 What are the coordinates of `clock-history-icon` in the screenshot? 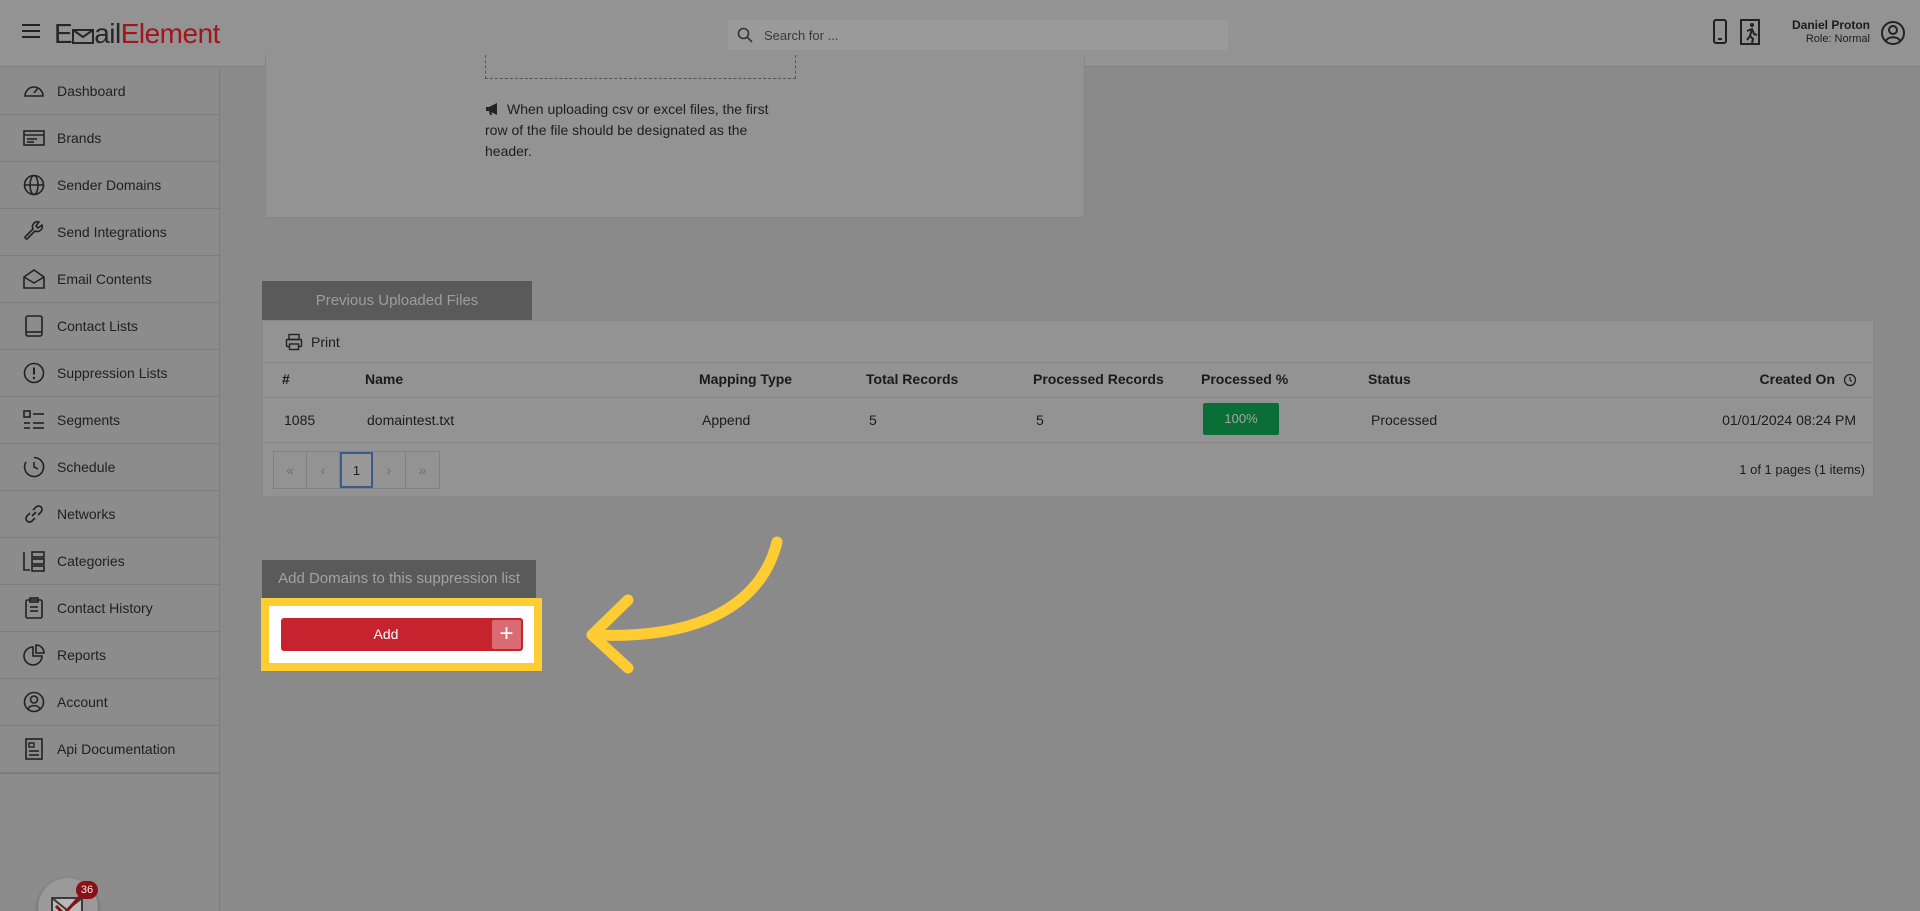 It's located at (34, 467).